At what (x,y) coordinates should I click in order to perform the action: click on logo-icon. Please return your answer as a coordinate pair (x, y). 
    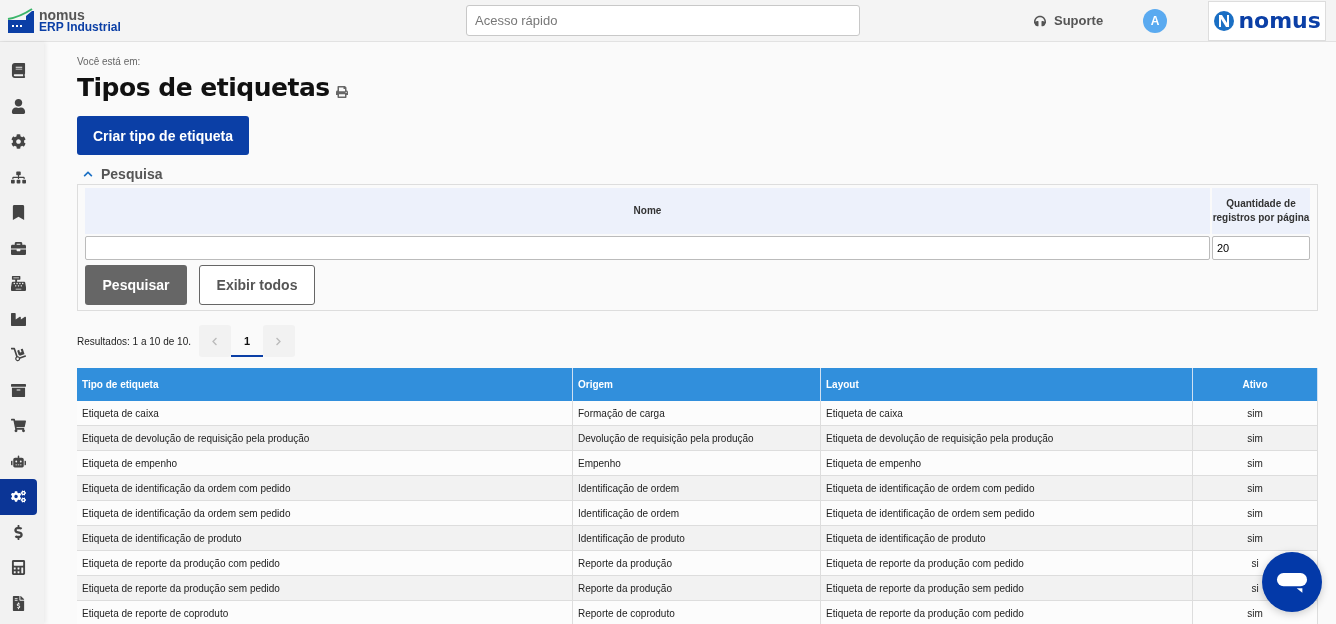
    Looking at the image, I should click on (21, 20).